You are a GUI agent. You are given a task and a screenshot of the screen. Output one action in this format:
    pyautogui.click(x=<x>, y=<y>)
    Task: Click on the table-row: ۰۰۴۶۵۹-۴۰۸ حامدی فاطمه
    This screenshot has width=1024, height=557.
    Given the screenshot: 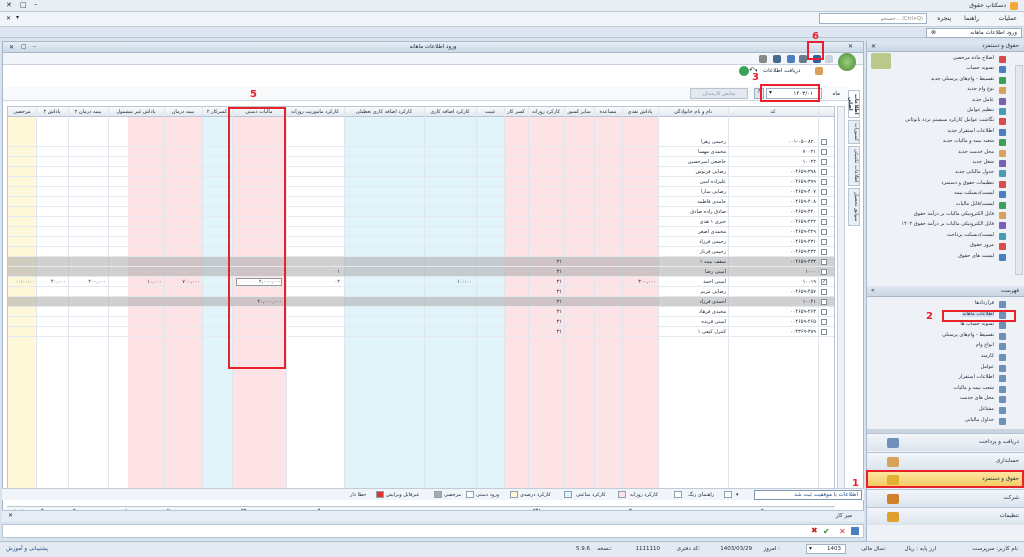 What is the action you would take?
    pyautogui.click(x=421, y=202)
    